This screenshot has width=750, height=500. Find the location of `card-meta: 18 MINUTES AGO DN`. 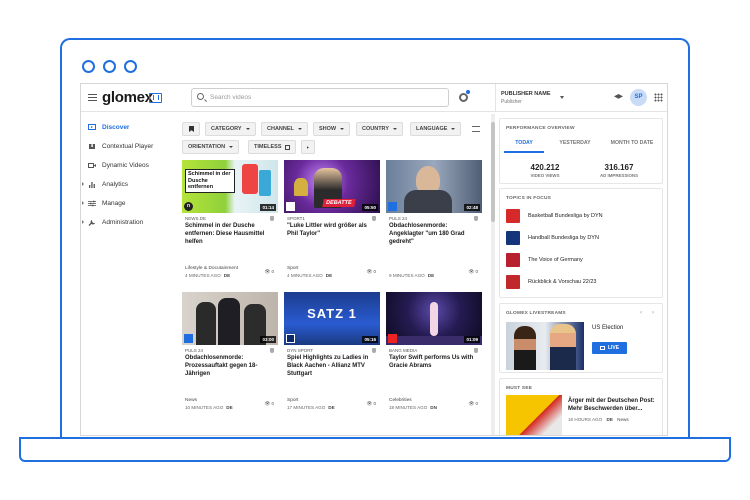

card-meta: 18 MINUTES AGO DN is located at coordinates (413, 407).